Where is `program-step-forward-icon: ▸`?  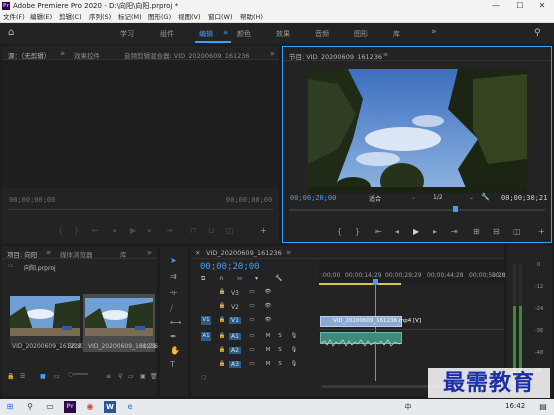 program-step-forward-icon: ▸ is located at coordinates (435, 231).